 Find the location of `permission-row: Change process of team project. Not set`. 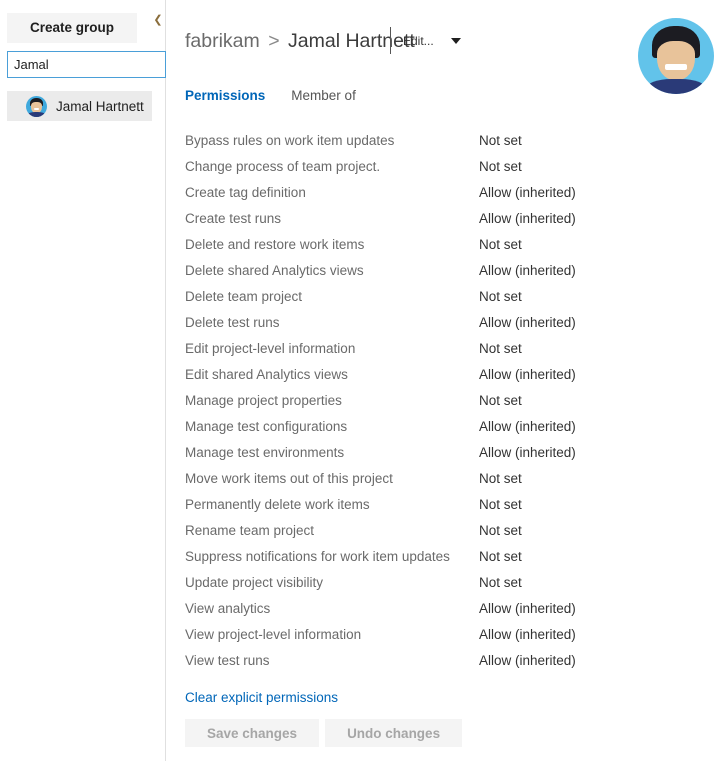

permission-row: Change process of team project. Not set is located at coordinates (445, 167).